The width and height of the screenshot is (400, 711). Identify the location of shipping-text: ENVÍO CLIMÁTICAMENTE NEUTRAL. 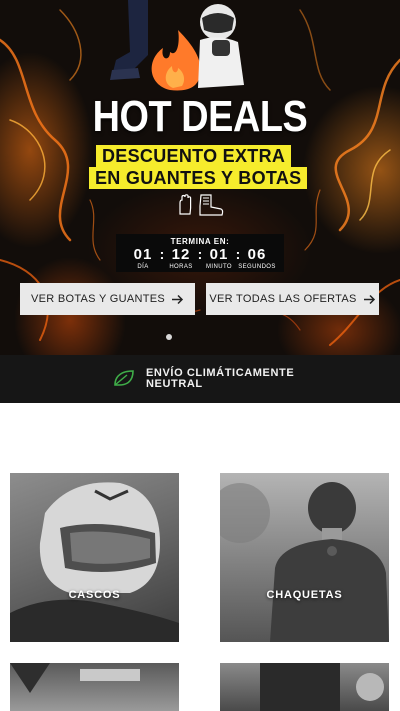
(220, 378).